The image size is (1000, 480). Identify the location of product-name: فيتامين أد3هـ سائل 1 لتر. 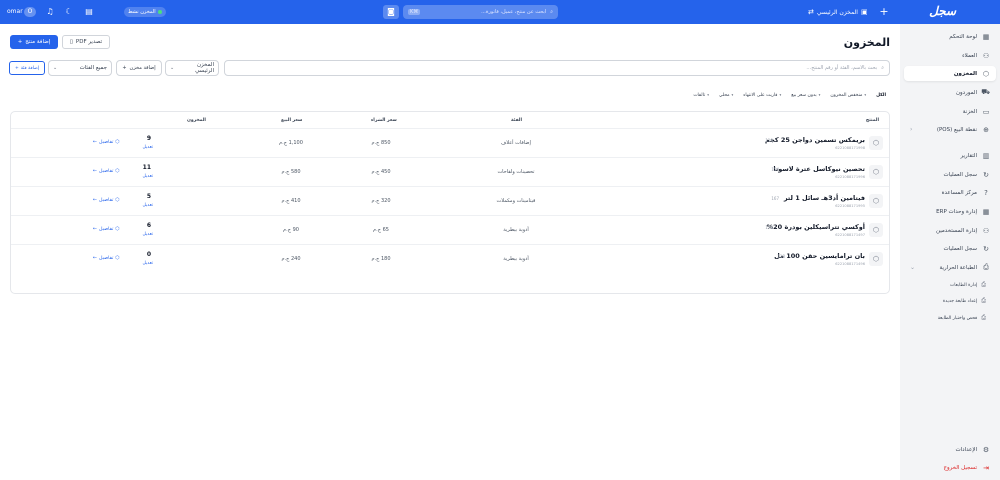
(824, 198).